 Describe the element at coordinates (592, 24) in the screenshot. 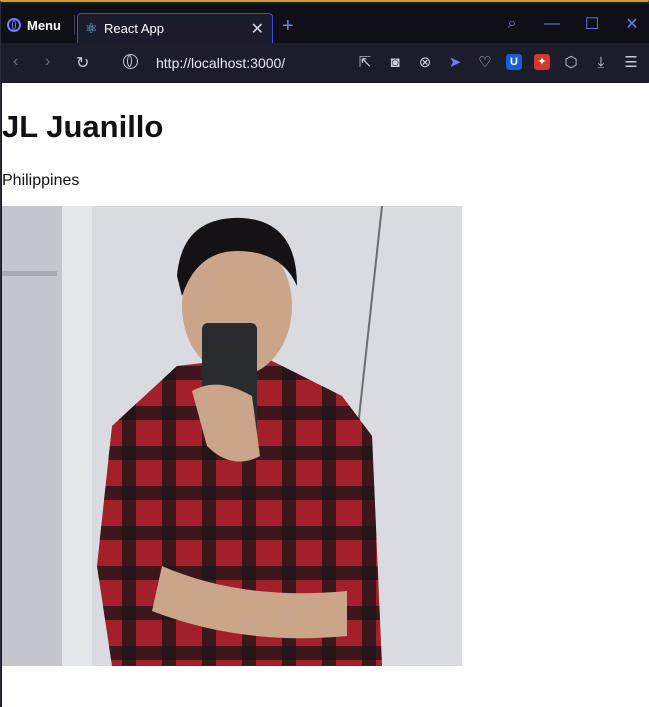

I see `maximize-icon: ☐` at that location.